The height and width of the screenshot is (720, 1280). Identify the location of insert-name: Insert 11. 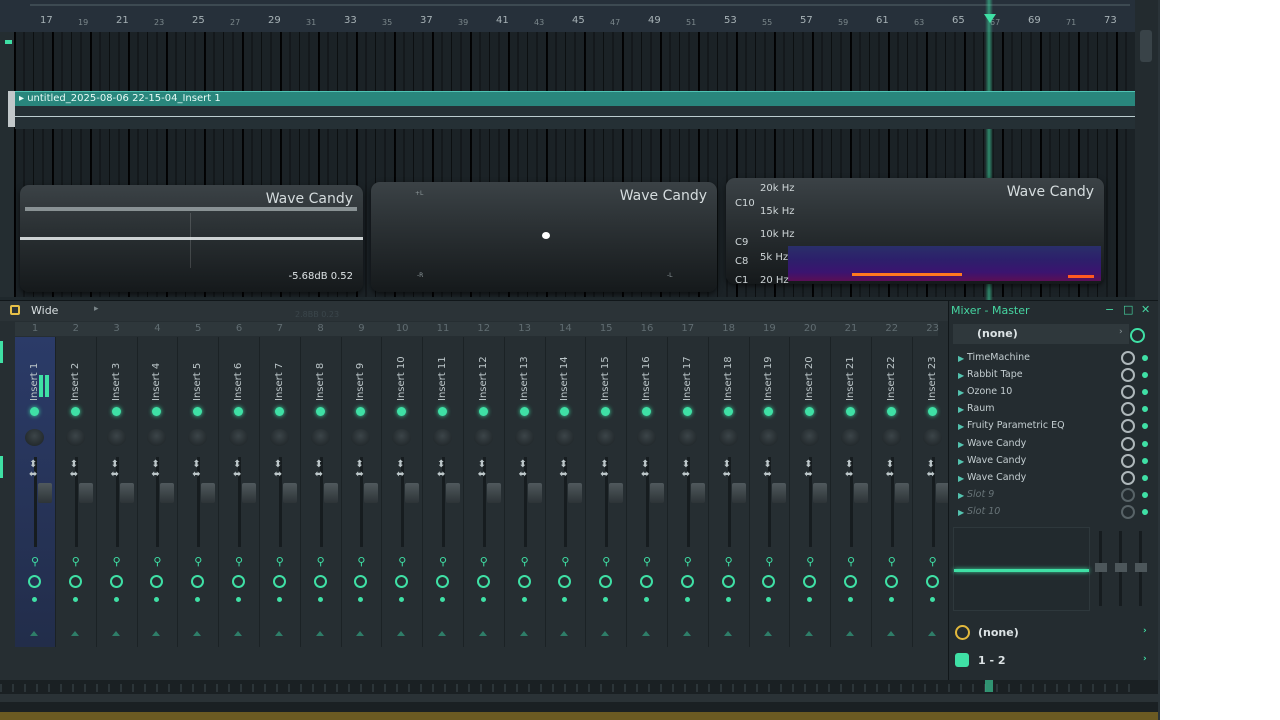
(443, 378).